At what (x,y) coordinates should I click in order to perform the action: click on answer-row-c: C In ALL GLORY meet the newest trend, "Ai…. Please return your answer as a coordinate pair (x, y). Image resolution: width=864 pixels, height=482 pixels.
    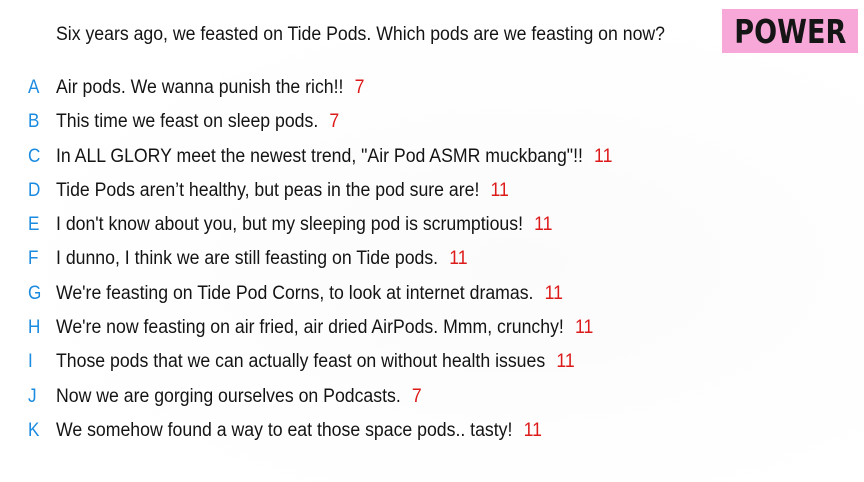
    Looking at the image, I should click on (432, 157).